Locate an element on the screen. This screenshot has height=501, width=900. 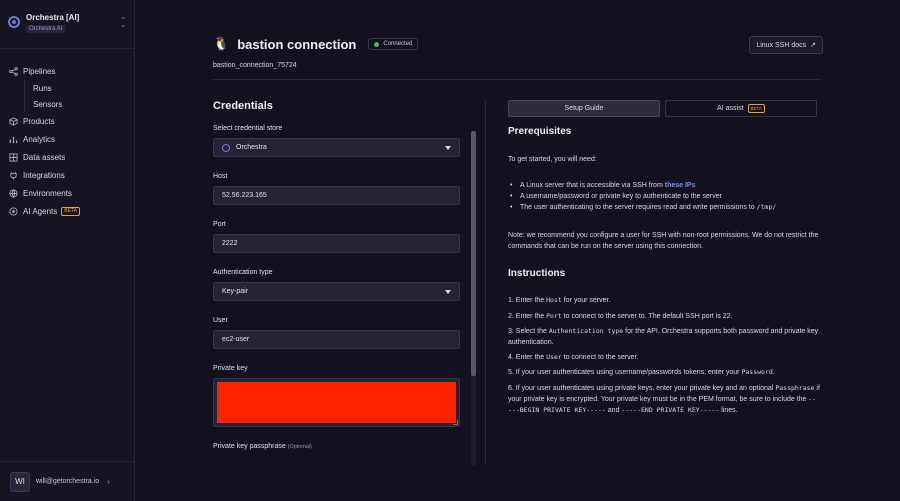
host-input: 52.56.223.165 is located at coordinates (336, 195).